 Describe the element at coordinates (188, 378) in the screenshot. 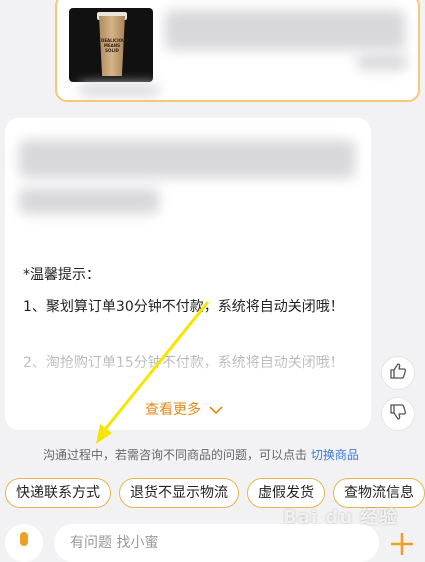

I see `fade-overlay` at that location.